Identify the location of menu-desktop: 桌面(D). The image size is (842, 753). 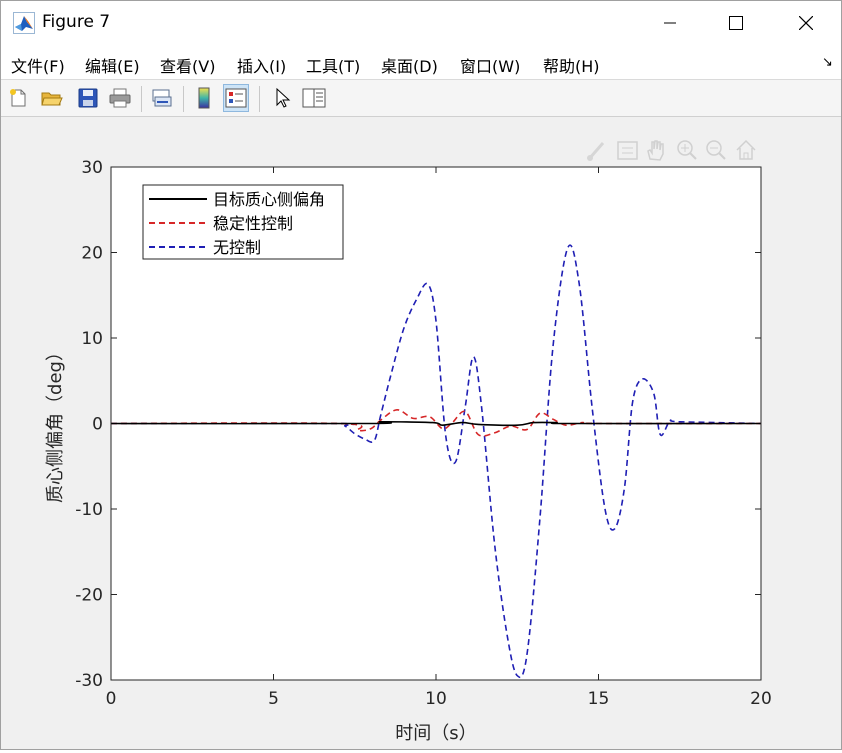
(409, 65).